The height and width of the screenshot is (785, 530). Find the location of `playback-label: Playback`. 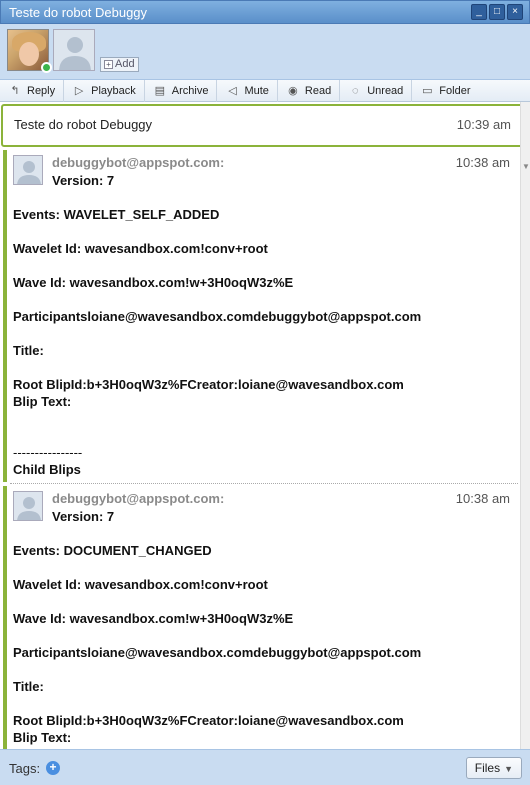

playback-label: Playback is located at coordinates (113, 90).